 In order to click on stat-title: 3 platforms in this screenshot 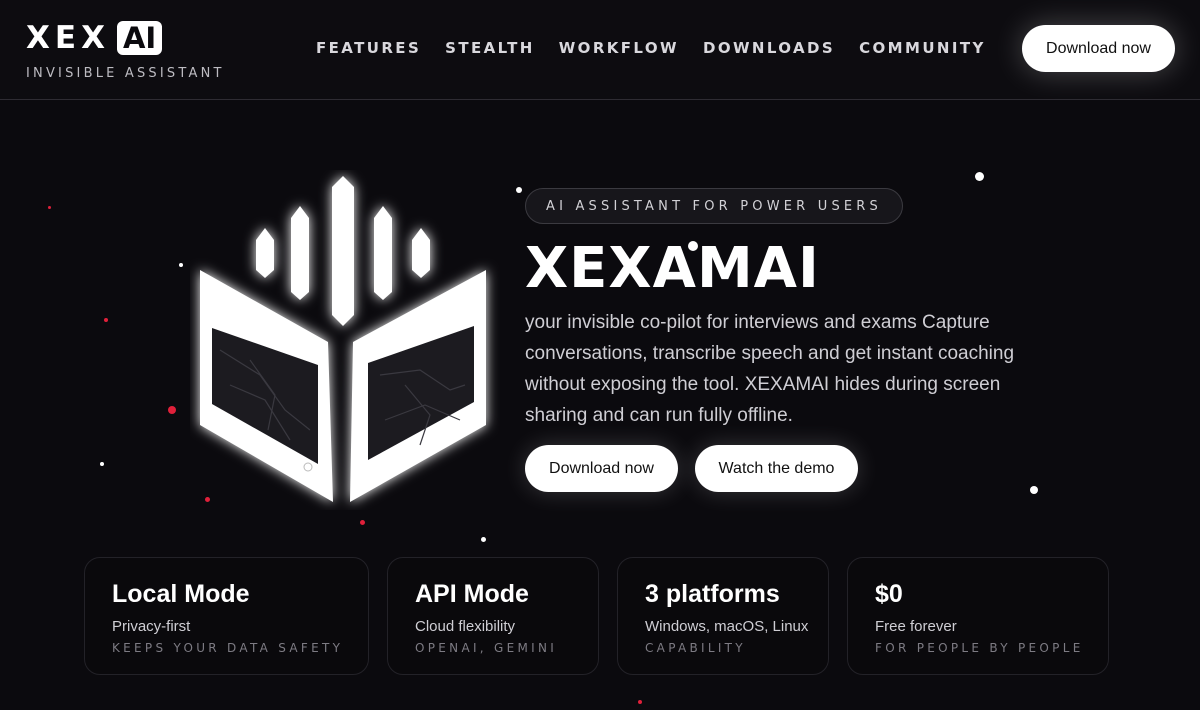, I will do `click(712, 594)`.